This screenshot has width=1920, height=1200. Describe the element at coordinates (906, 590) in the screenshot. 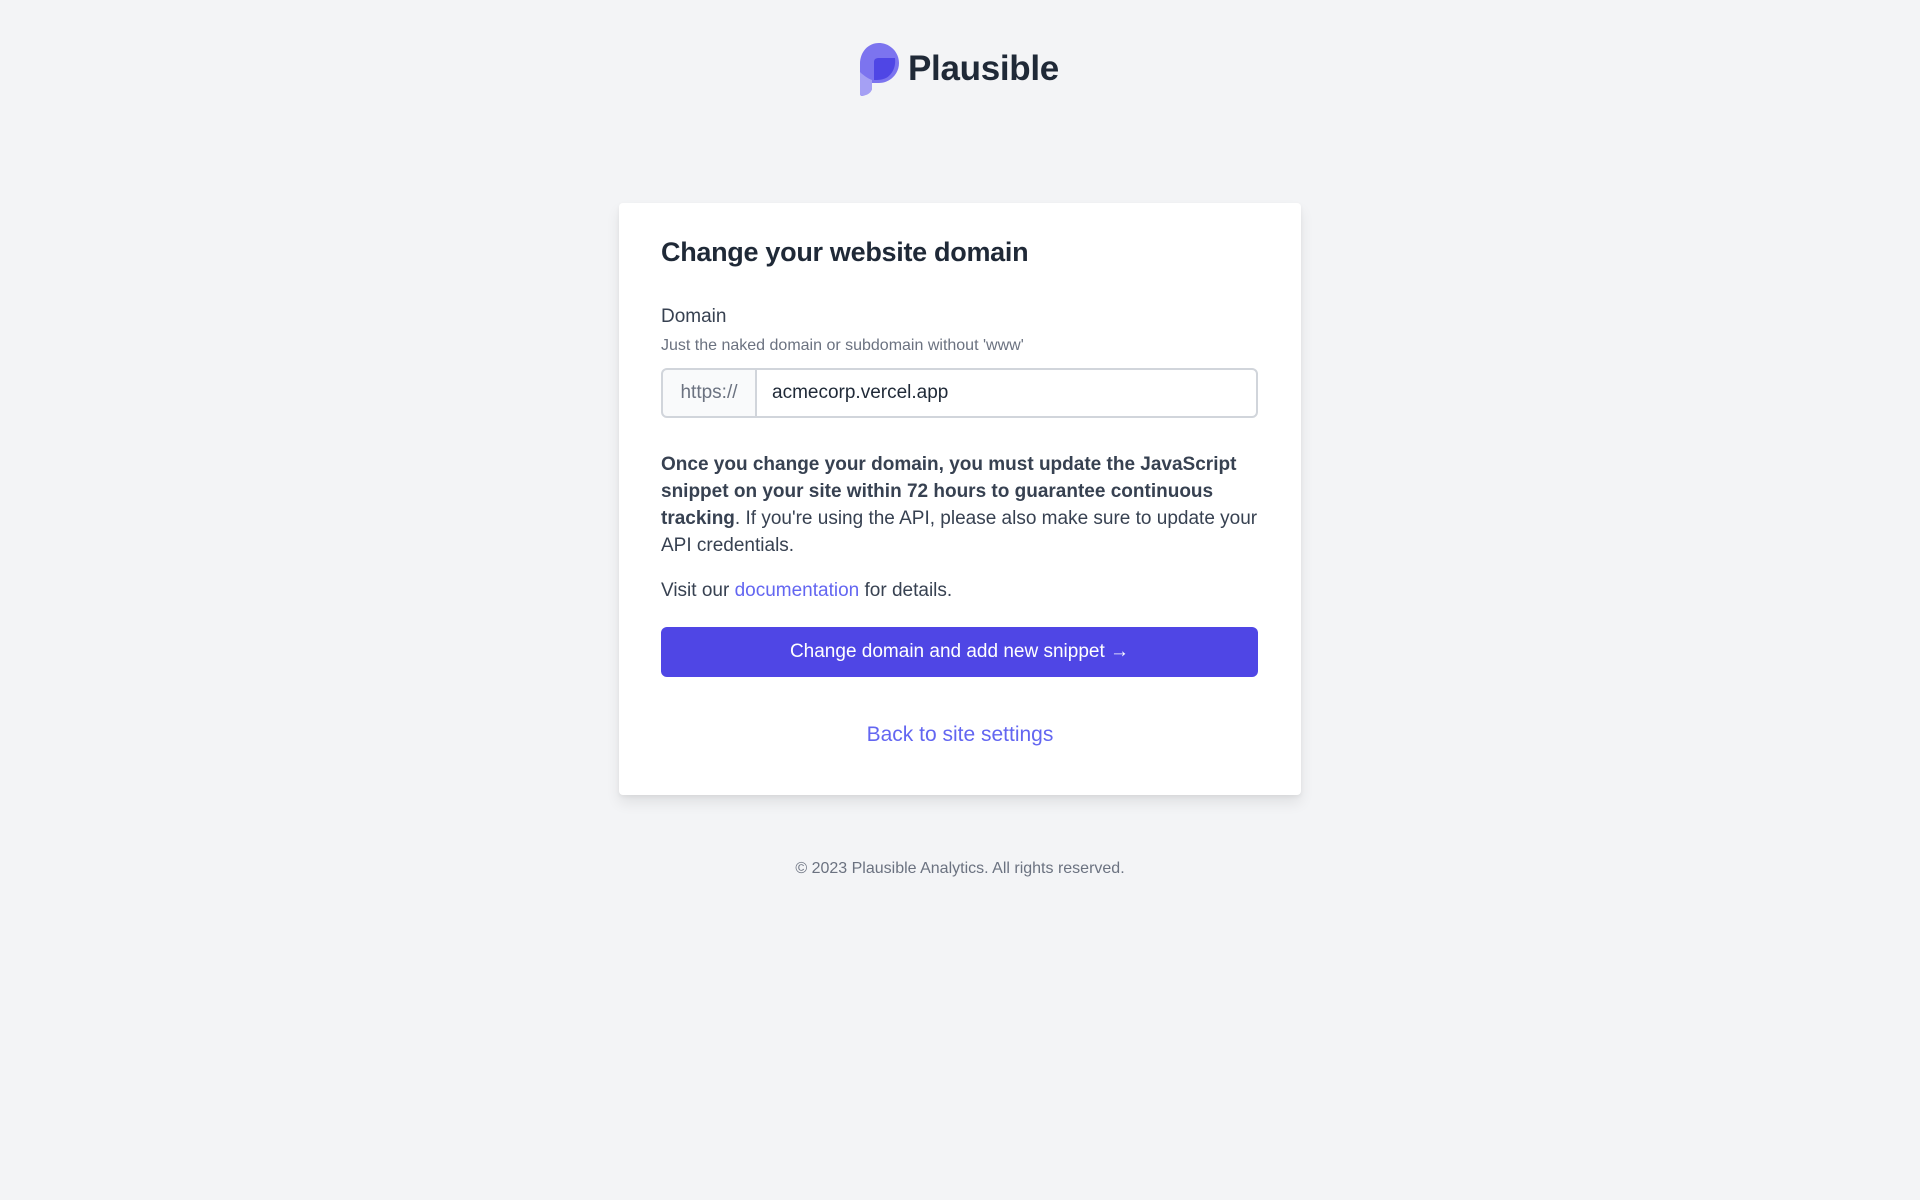

I see `docs-suffix: for details.` at that location.